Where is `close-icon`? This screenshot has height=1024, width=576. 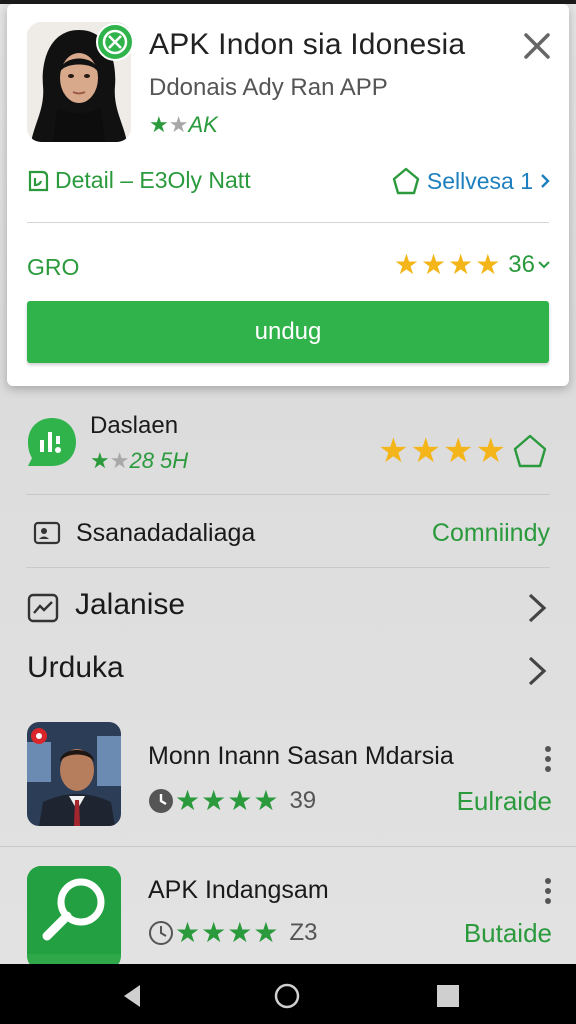
close-icon is located at coordinates (537, 46).